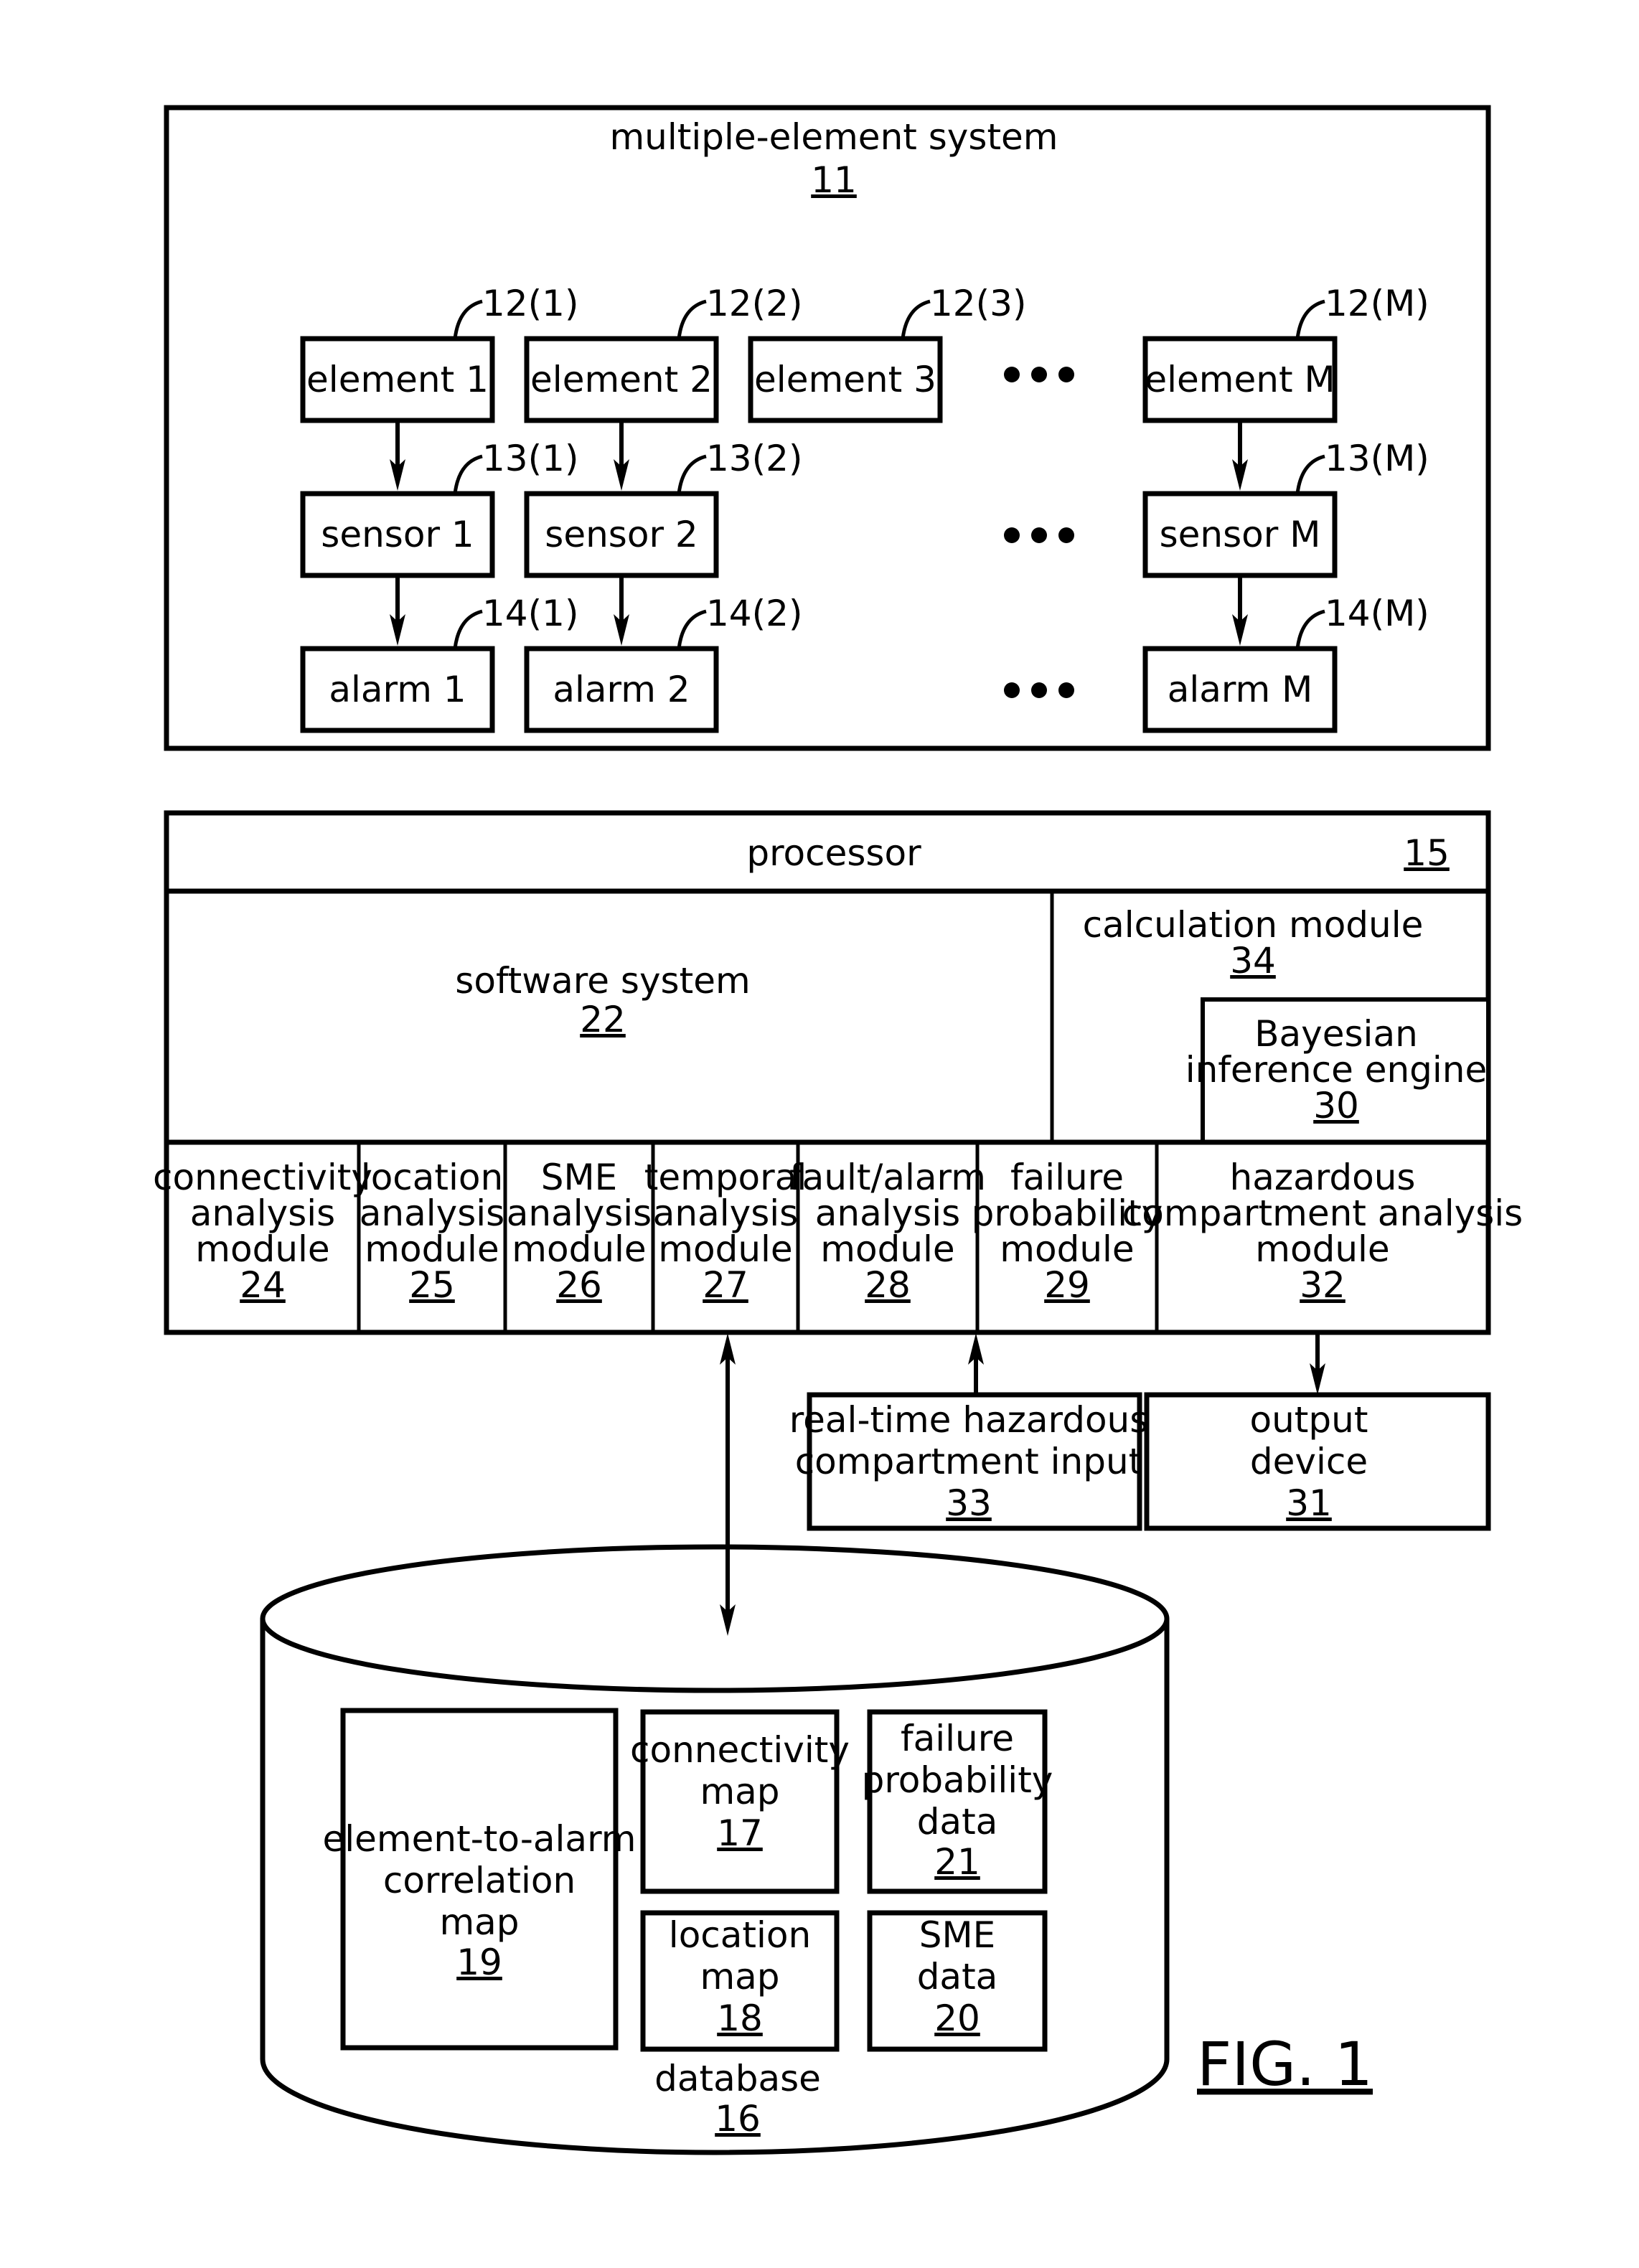 This screenshot has height=2268, width=1639. Describe the element at coordinates (728, 1484) in the screenshot. I see `arrow-db-processor` at that location.